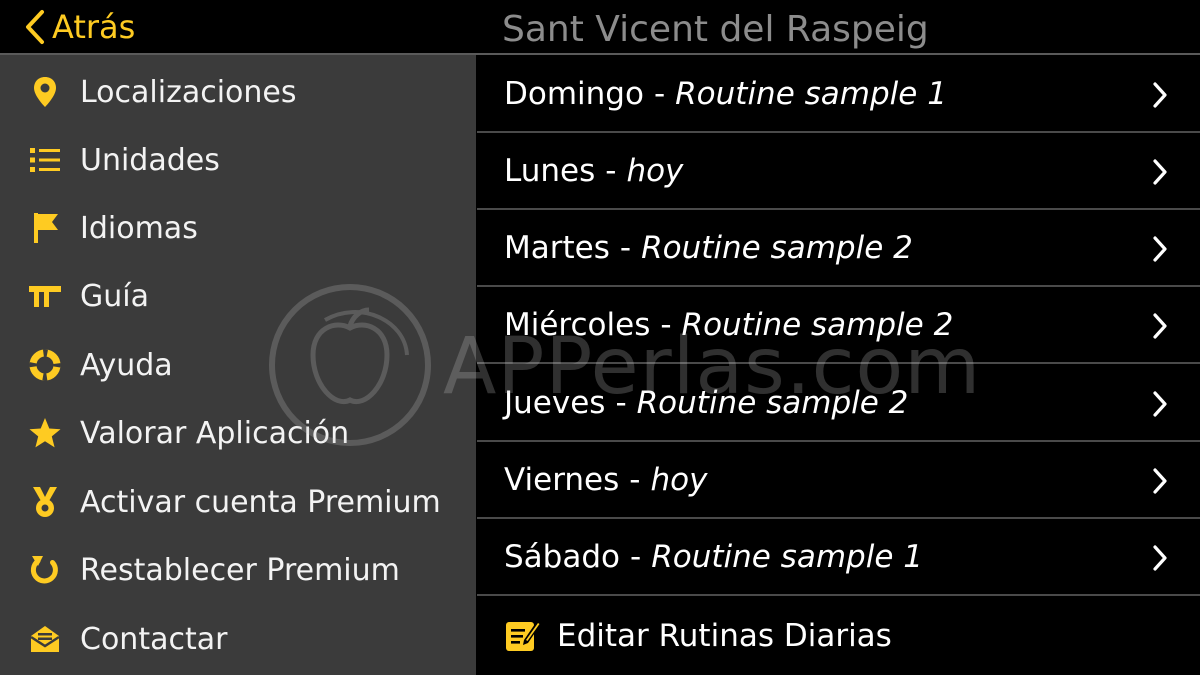  I want to click on edit-daily-routines-button: Editar Rutinas Diarias, so click(838, 636).